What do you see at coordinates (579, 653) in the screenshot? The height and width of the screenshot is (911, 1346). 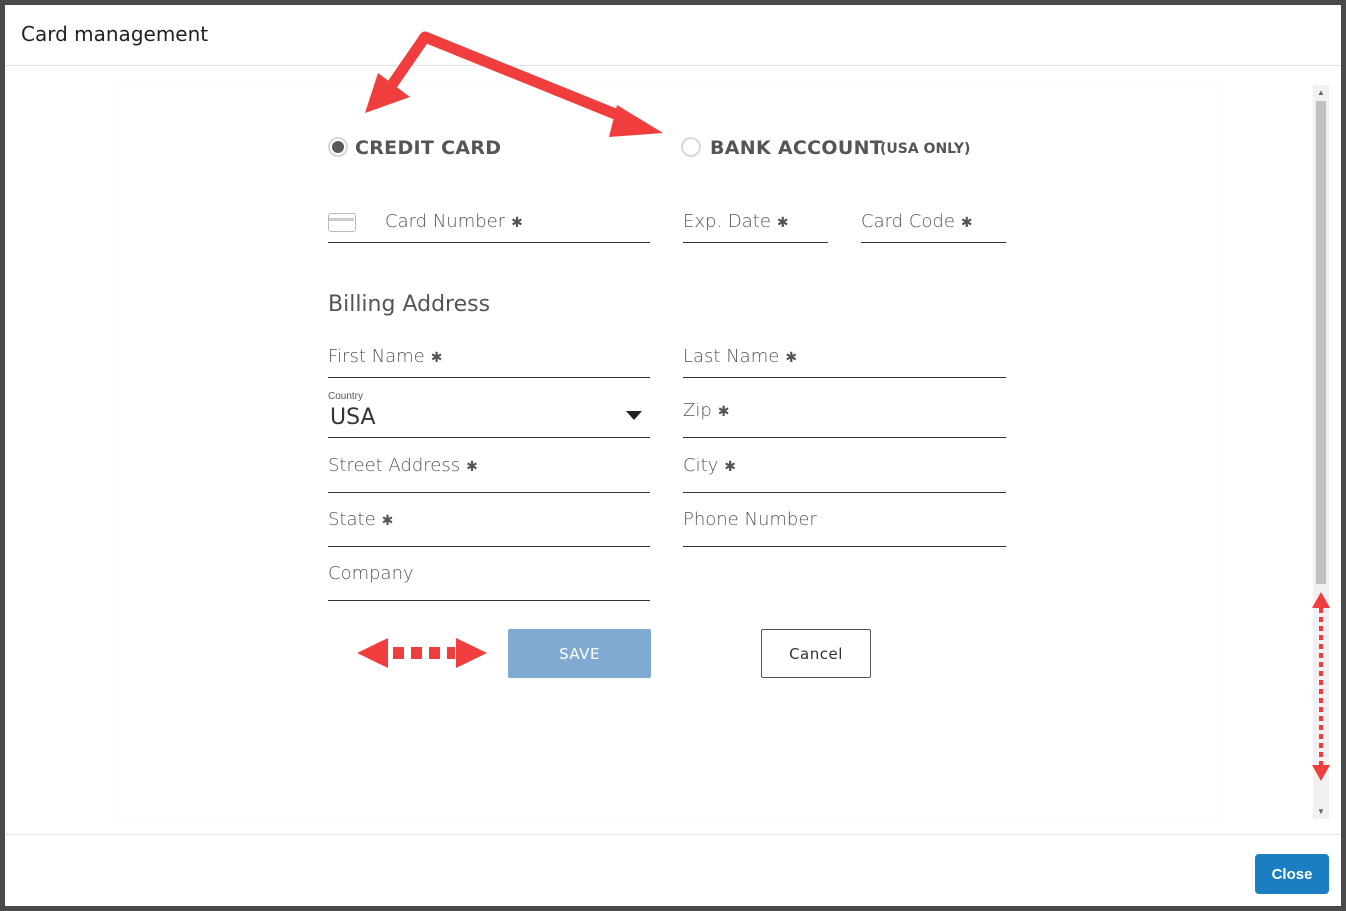 I see `save-button: SAVE` at bounding box center [579, 653].